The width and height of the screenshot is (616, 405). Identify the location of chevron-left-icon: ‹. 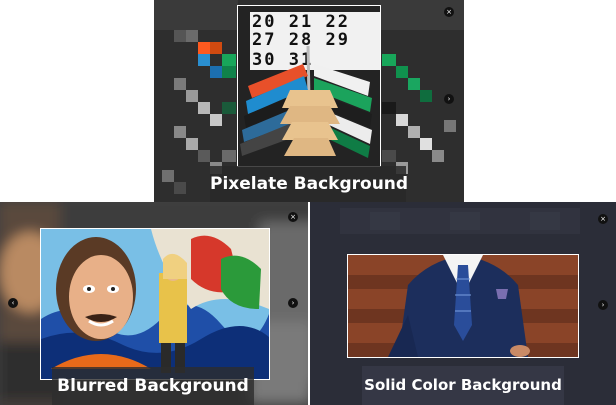
(13, 303).